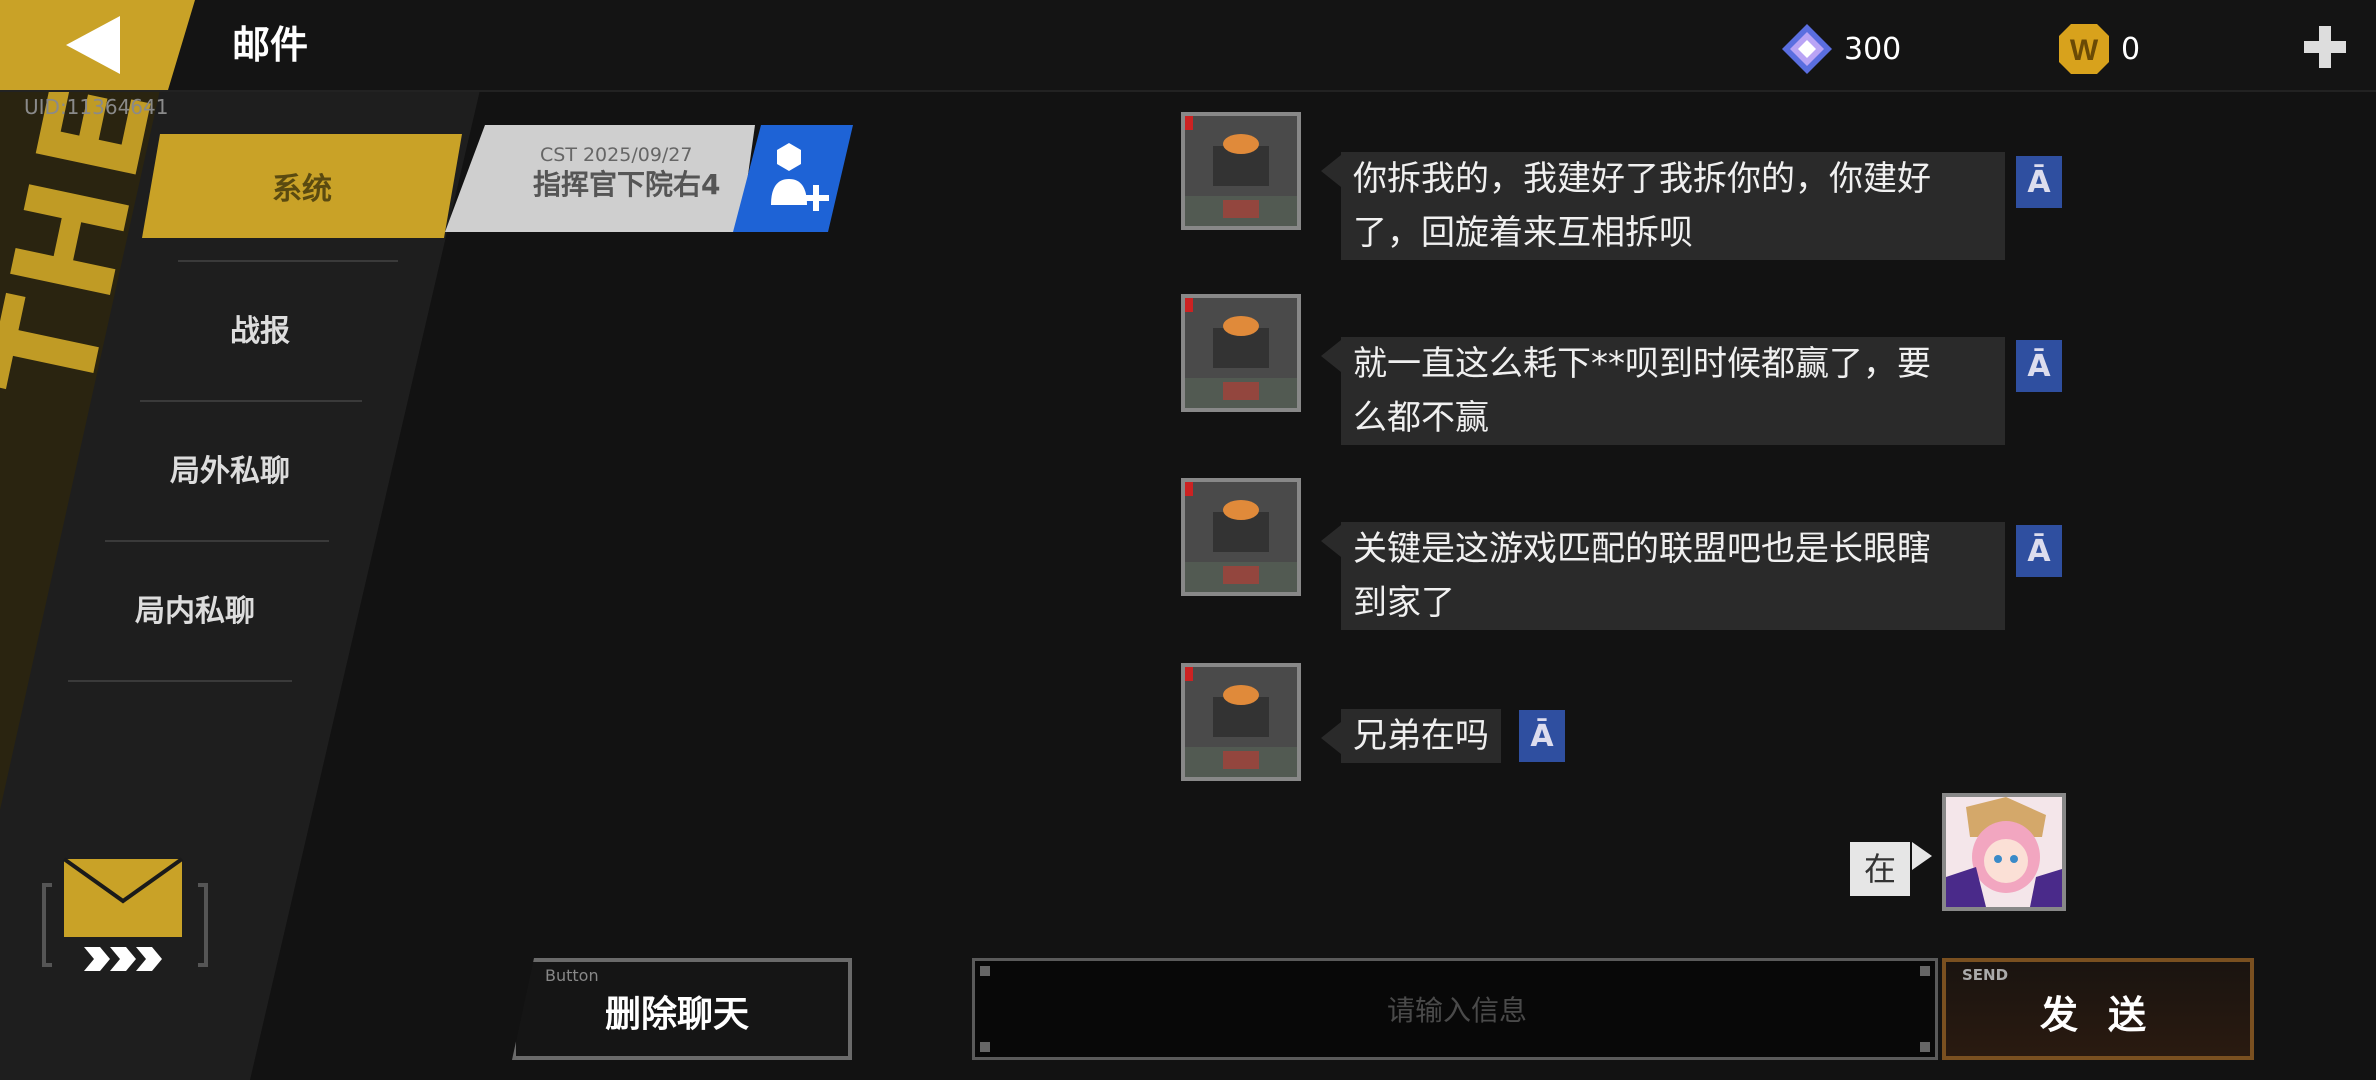  What do you see at coordinates (195, 611) in the screenshot?
I see `tab-internal-chat-label: 局内私聊` at bounding box center [195, 611].